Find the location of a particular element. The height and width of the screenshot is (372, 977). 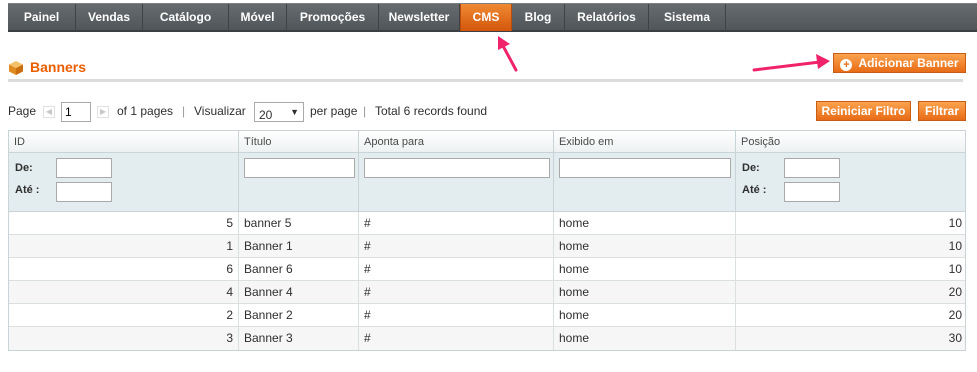

cell-id: 4 is located at coordinates (124, 292).